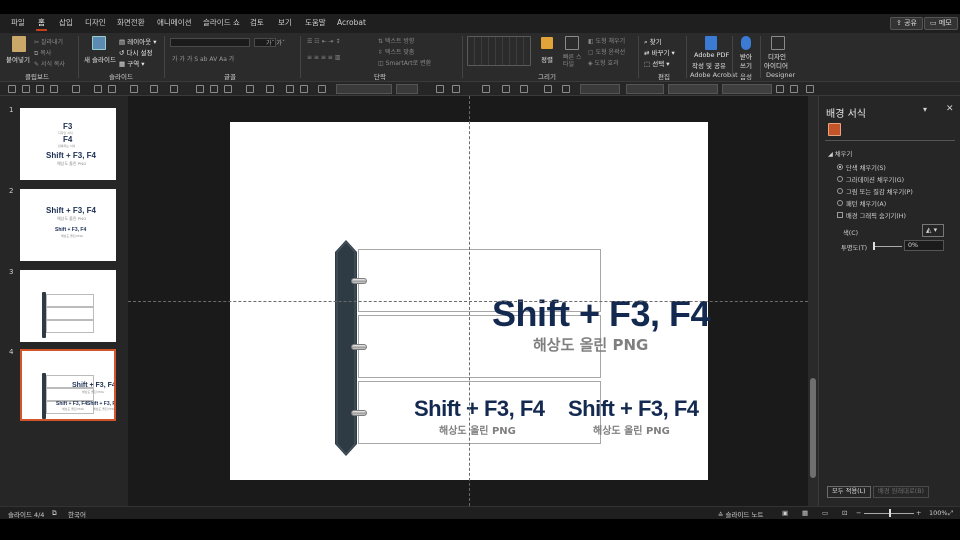 The width and height of the screenshot is (960, 540). Describe the element at coordinates (499, 51) in the screenshot. I see `shapes-gallery` at that location.